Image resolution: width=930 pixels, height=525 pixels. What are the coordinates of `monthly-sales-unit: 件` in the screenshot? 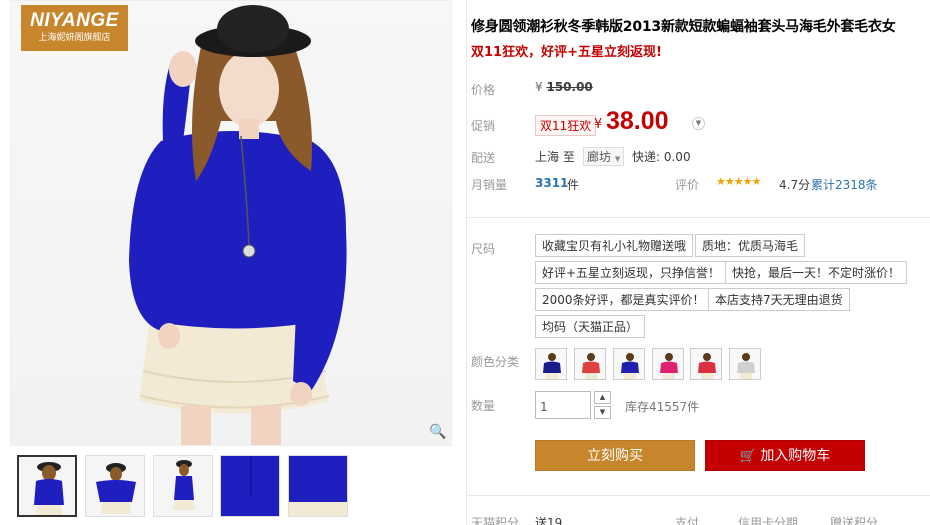 It's located at (573, 185).